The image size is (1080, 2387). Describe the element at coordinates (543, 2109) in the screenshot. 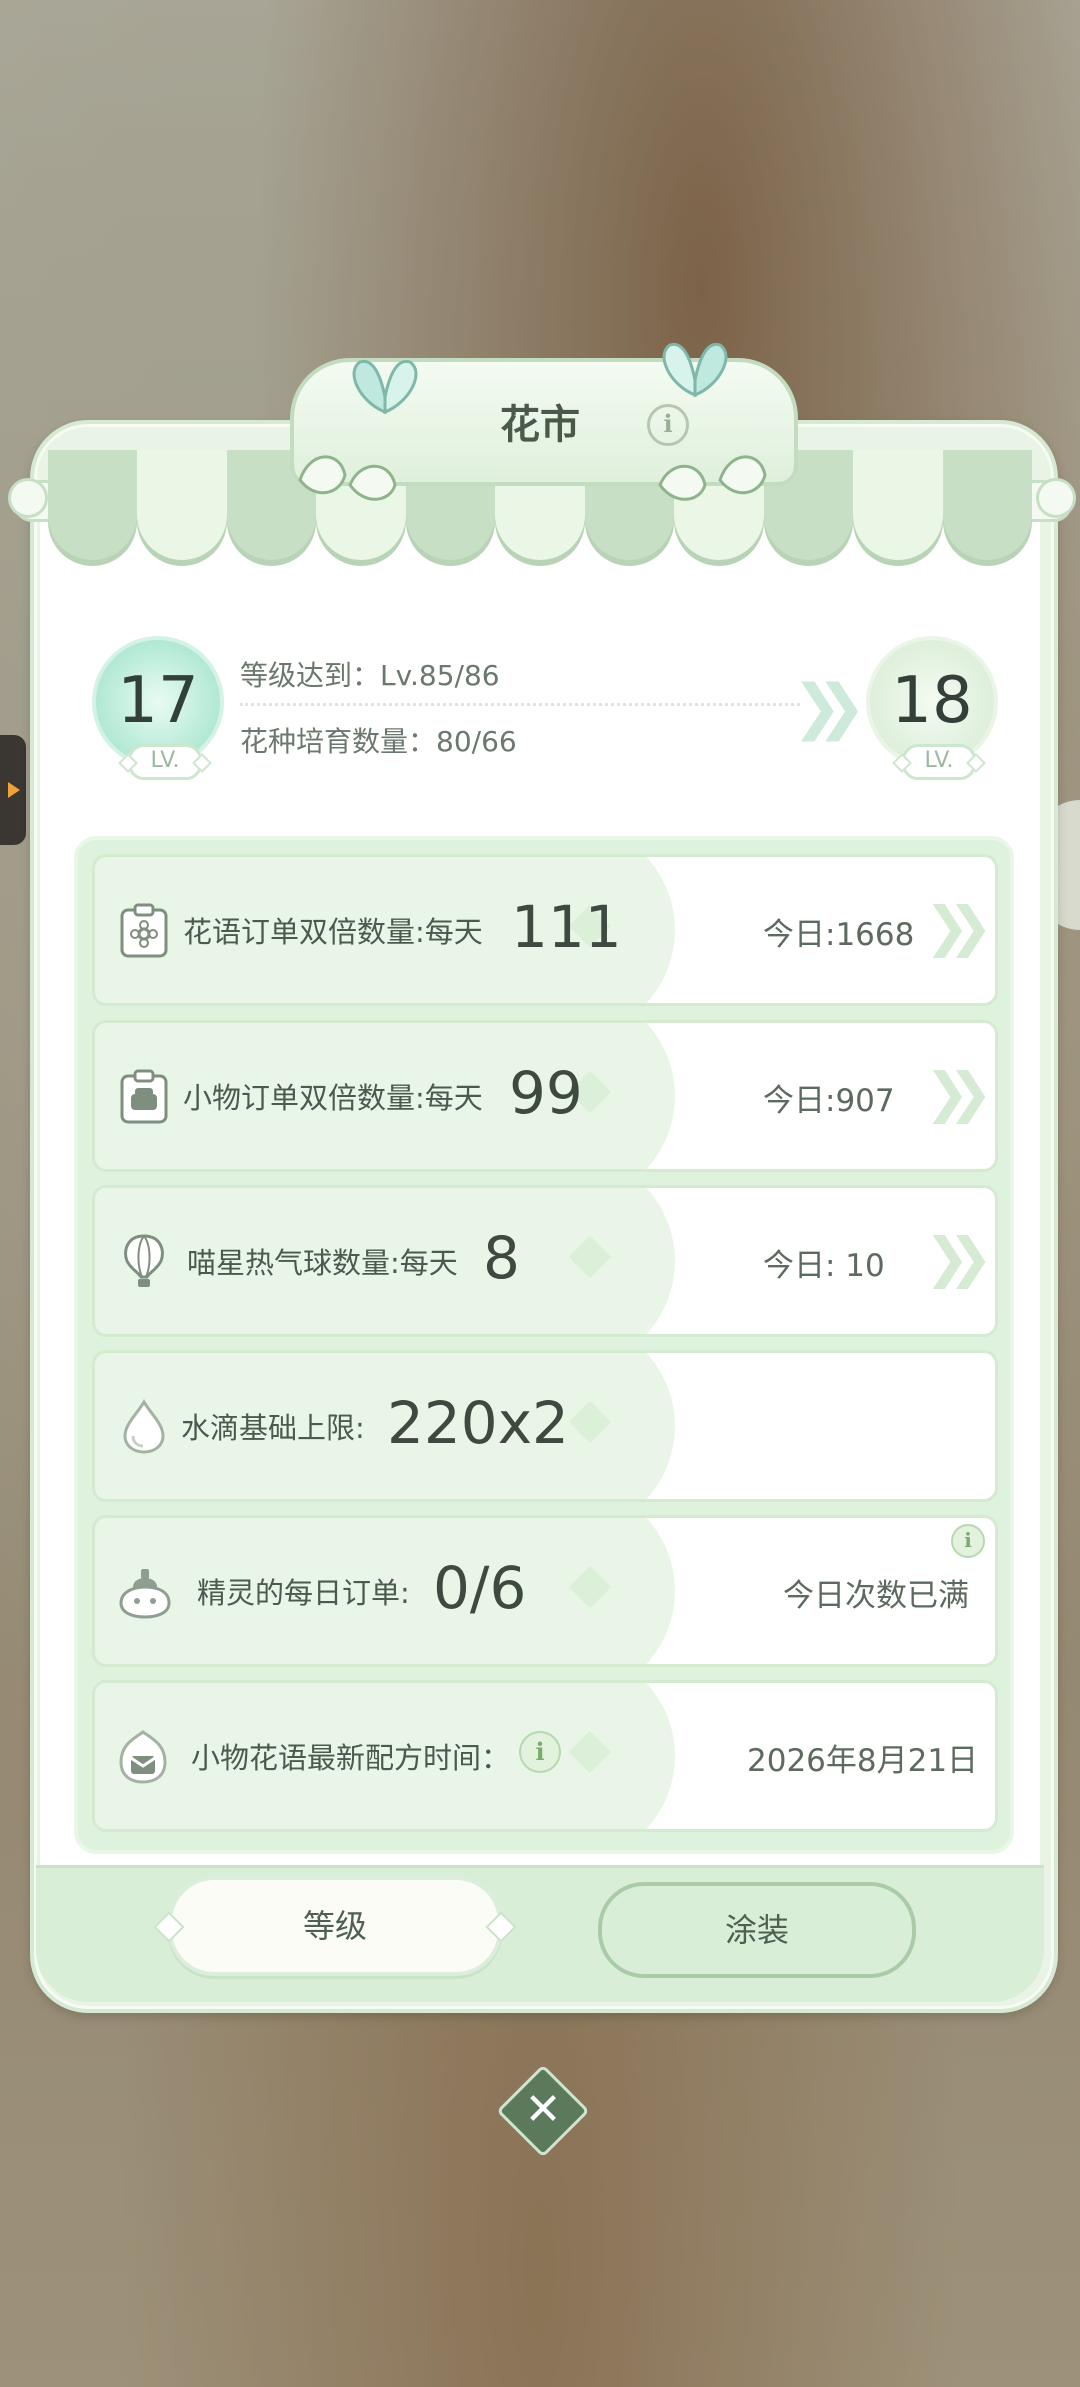

I see `close-icon: ✕` at that location.